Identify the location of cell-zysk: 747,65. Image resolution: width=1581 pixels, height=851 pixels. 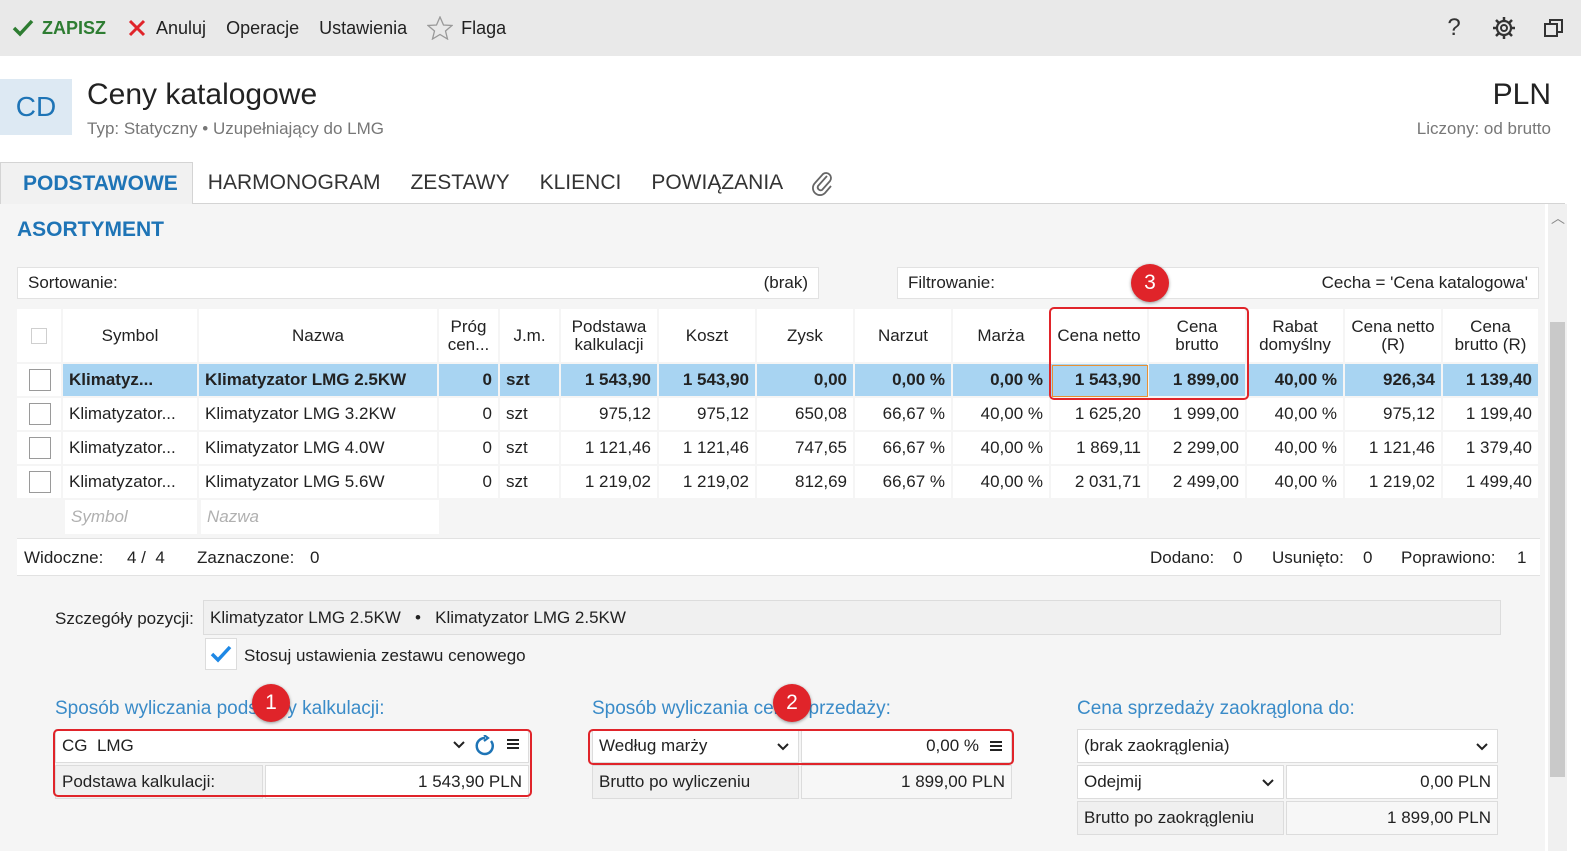
(806, 449).